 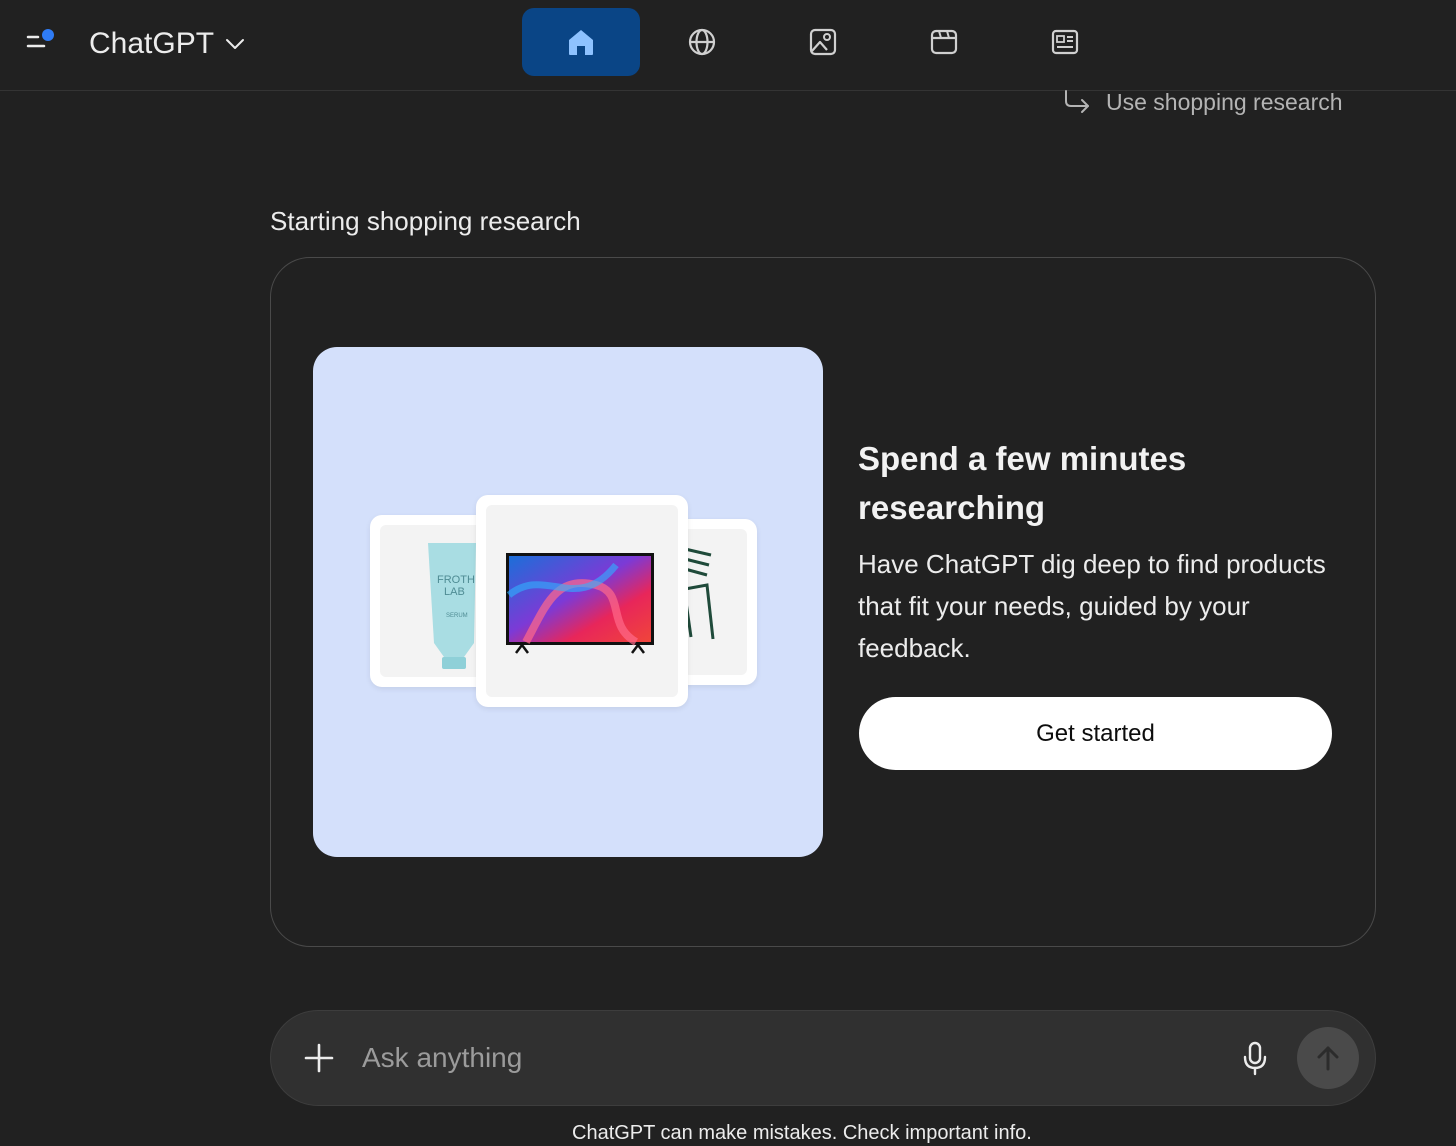 I want to click on image-icon, so click(x=823, y=42).